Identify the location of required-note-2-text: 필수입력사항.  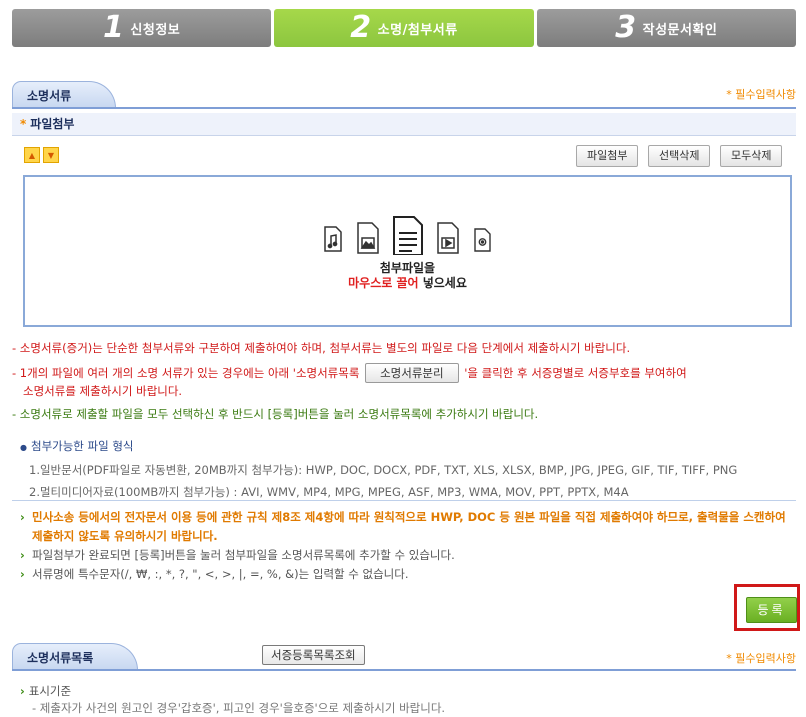
(765, 658).